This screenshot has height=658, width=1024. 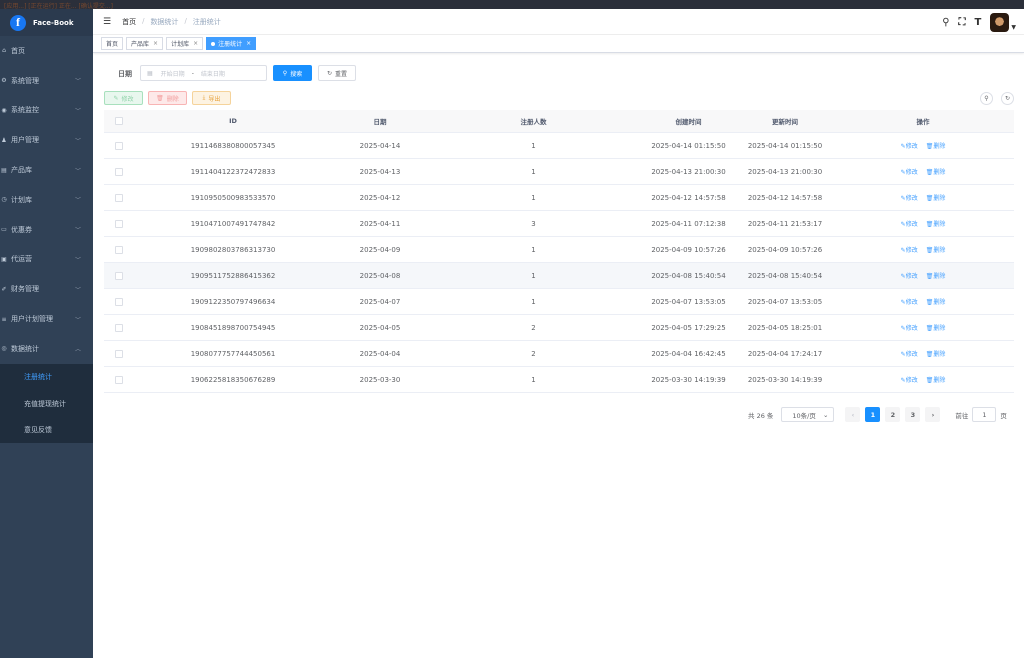 What do you see at coordinates (46, 430) in the screenshot?
I see `submenu-item: 意见反馈` at bounding box center [46, 430].